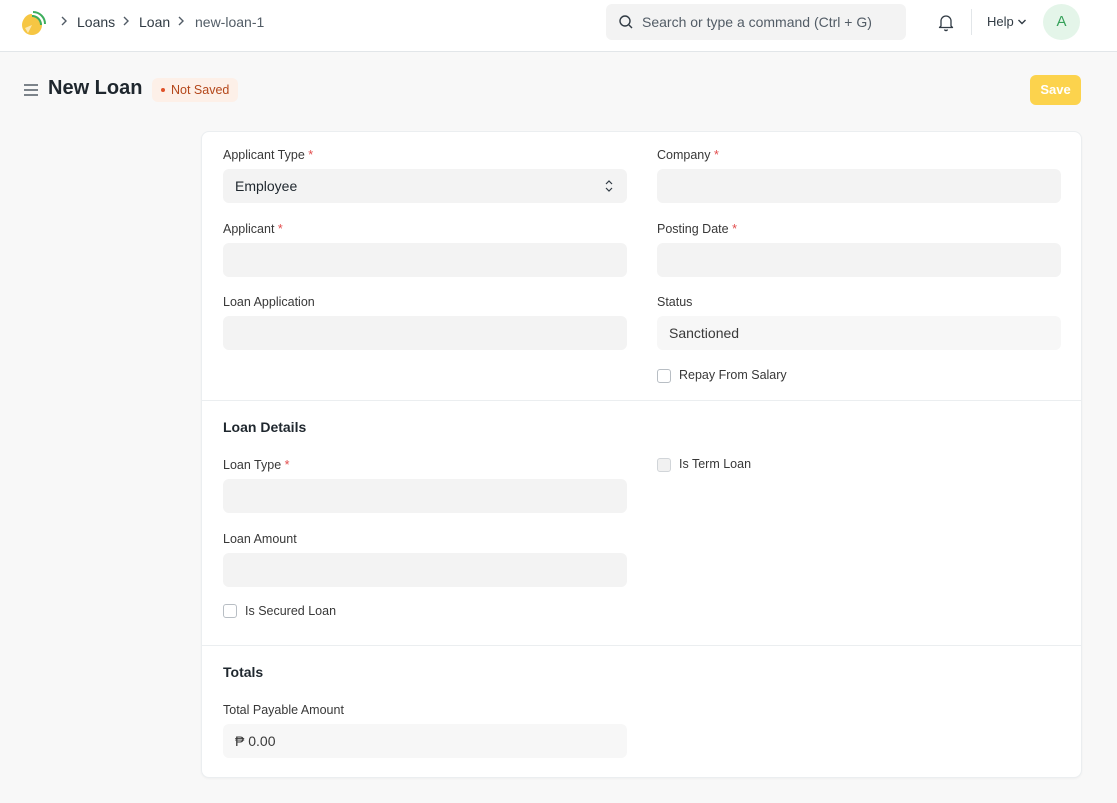 This screenshot has height=803, width=1117. What do you see at coordinates (626, 22) in the screenshot?
I see `search-icon` at bounding box center [626, 22].